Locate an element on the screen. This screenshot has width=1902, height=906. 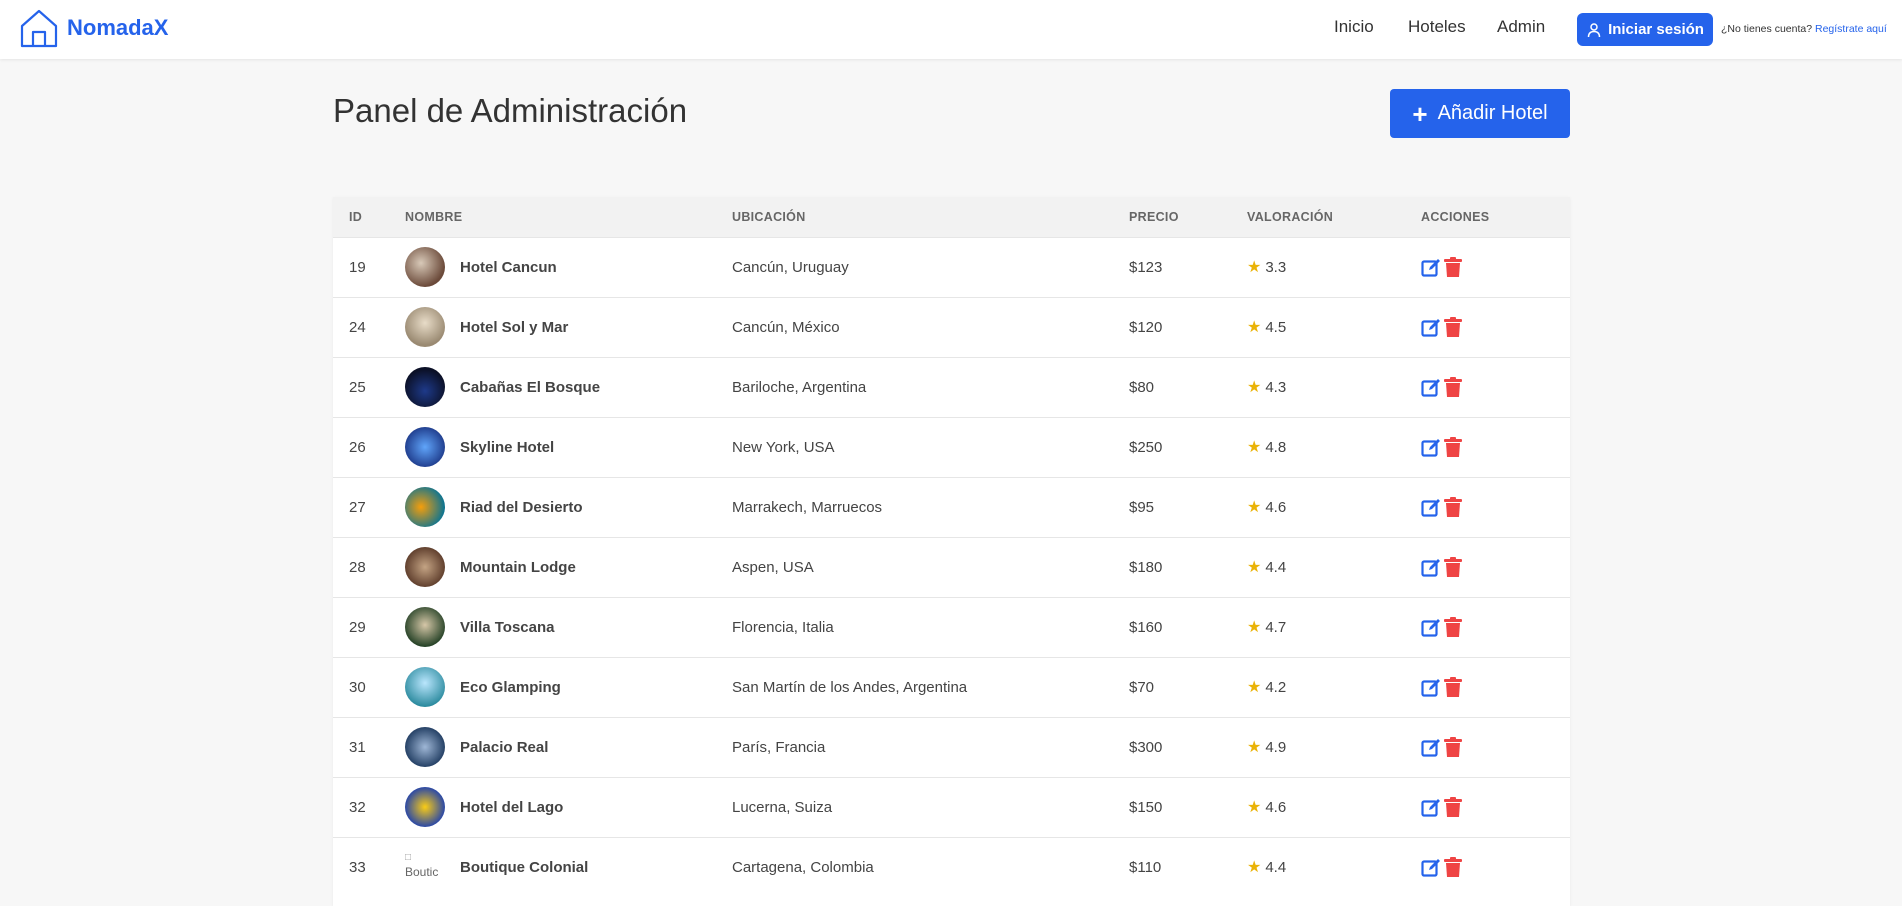
rating-value: 4.4 is located at coordinates (1276, 868).